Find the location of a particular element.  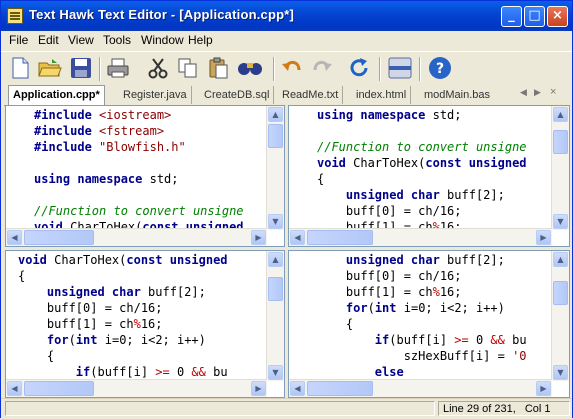

toolbar: ? is located at coordinates (286, 68).